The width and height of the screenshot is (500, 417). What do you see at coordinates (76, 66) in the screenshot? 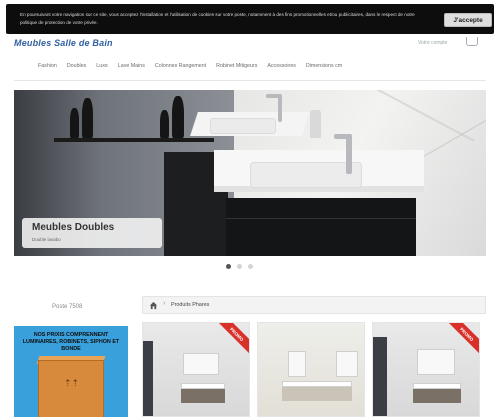
I see `nav-item-doubles: Doubles` at bounding box center [76, 66].